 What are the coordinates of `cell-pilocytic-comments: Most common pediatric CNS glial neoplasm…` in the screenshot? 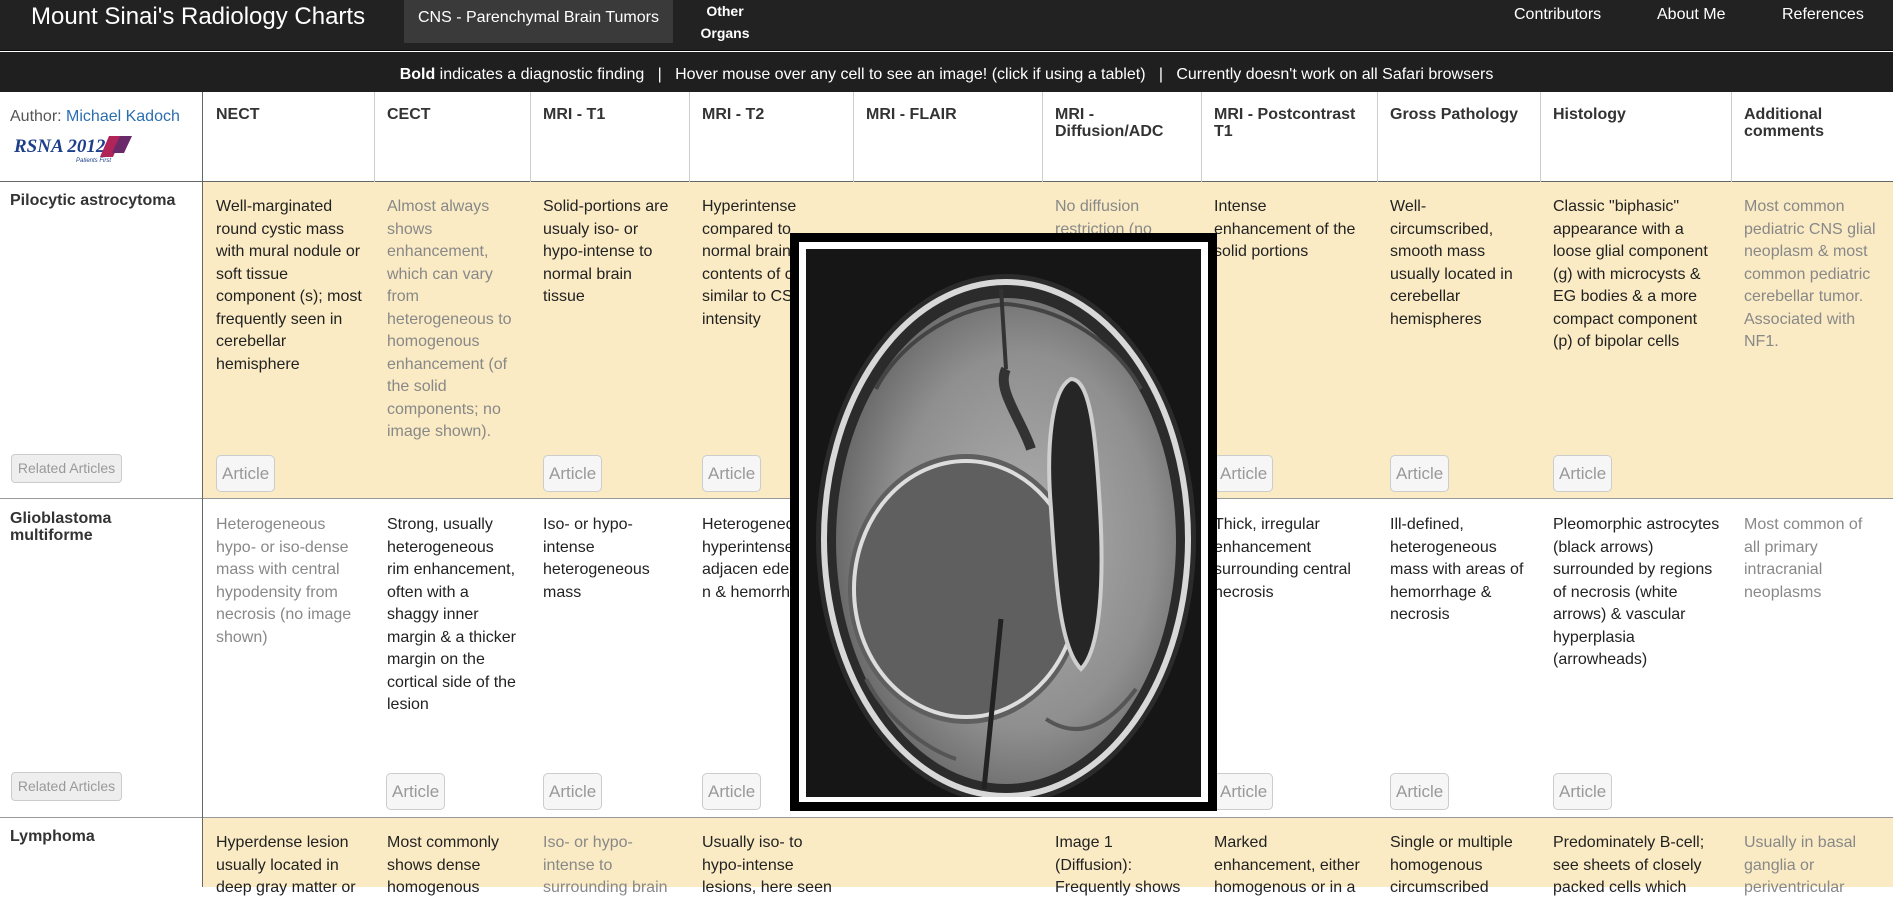 It's located at (1812, 268).